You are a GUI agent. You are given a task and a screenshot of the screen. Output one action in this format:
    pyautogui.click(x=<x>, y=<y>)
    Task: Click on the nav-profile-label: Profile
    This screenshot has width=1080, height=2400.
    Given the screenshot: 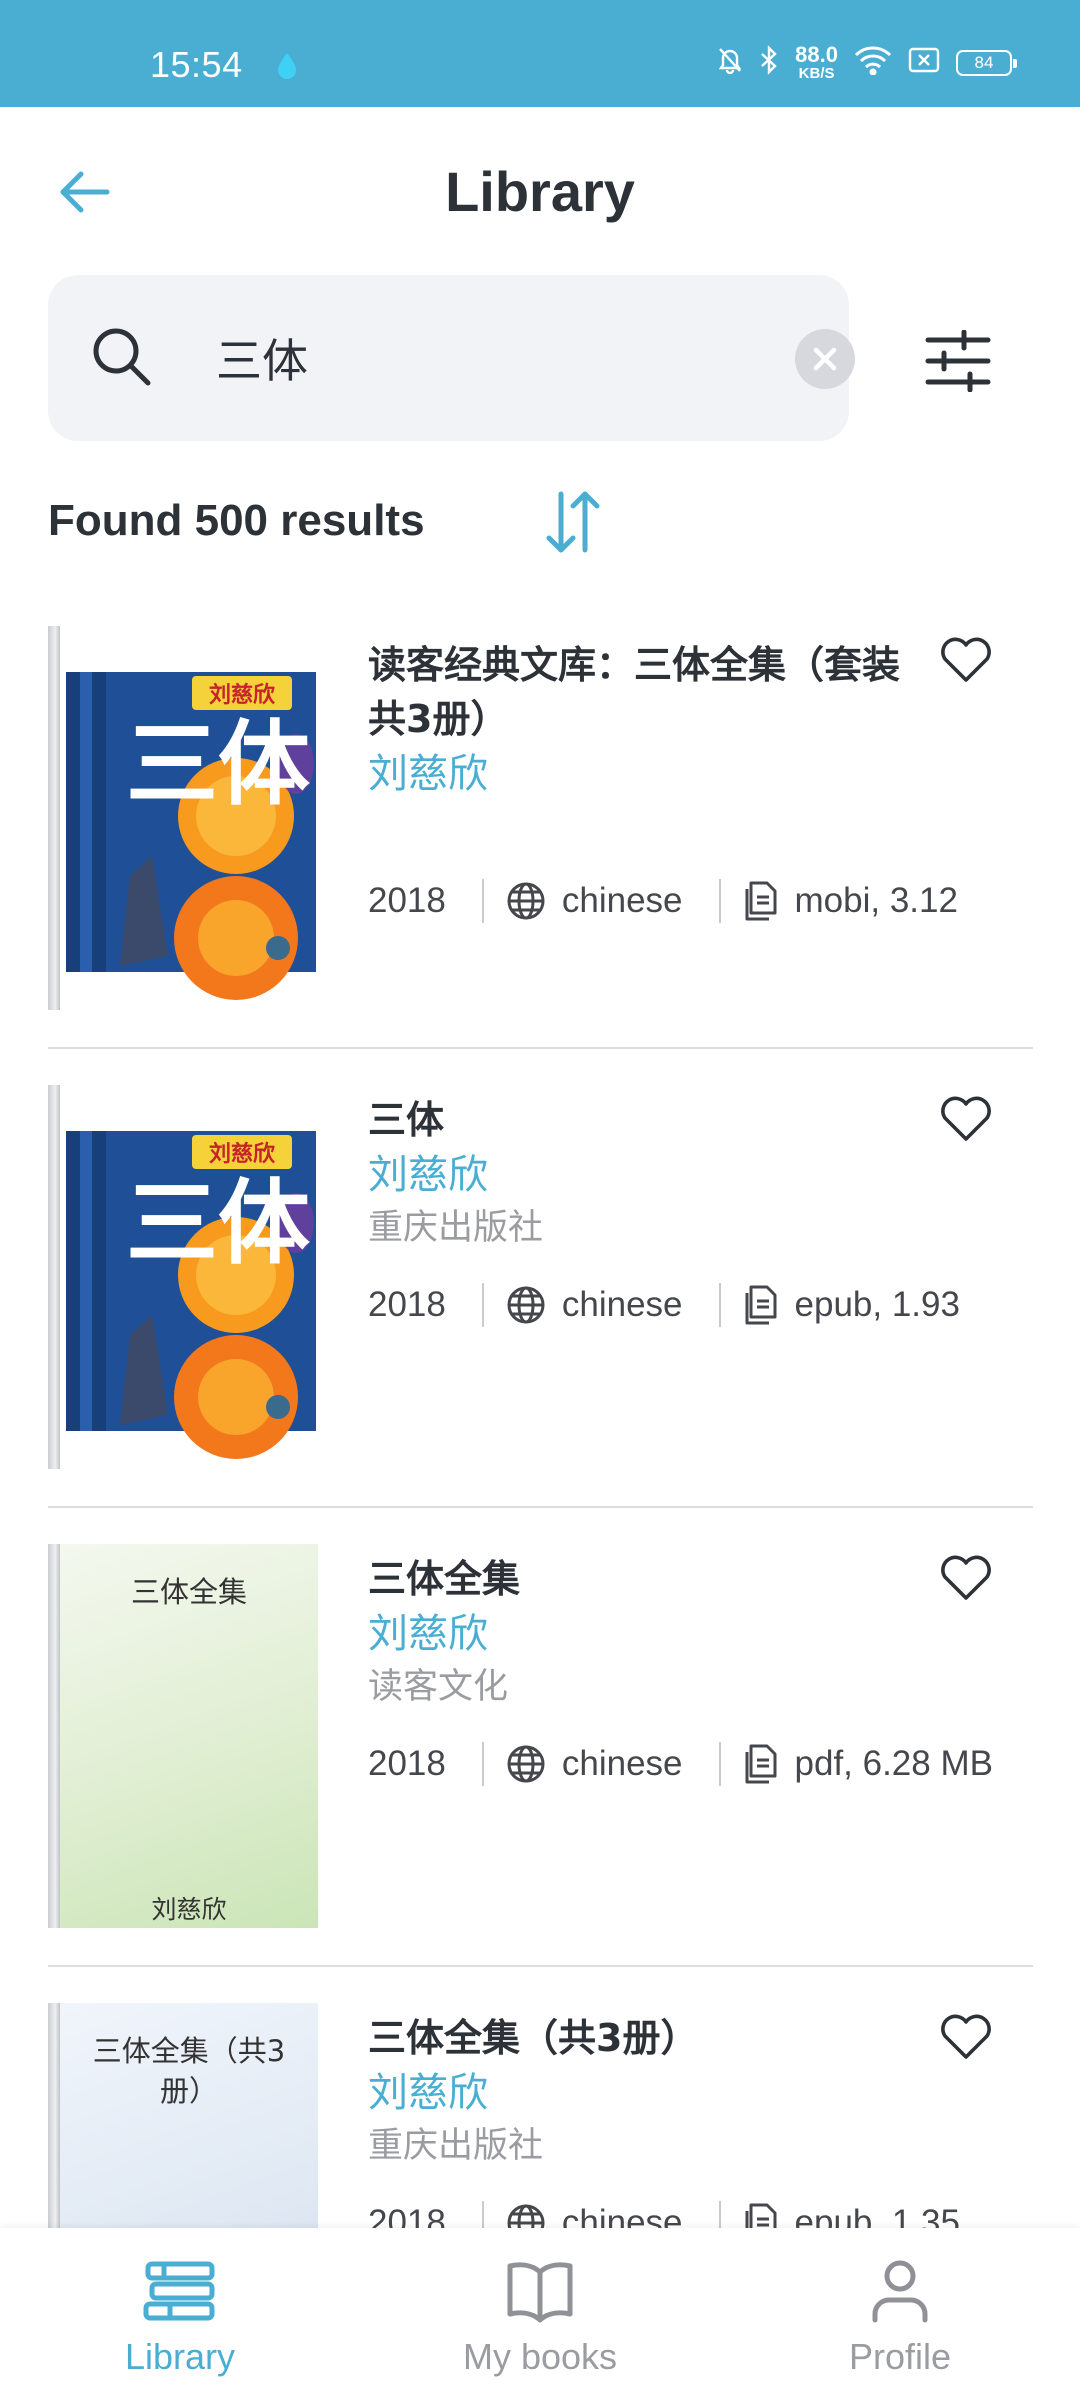 What is the action you would take?
    pyautogui.click(x=900, y=2356)
    